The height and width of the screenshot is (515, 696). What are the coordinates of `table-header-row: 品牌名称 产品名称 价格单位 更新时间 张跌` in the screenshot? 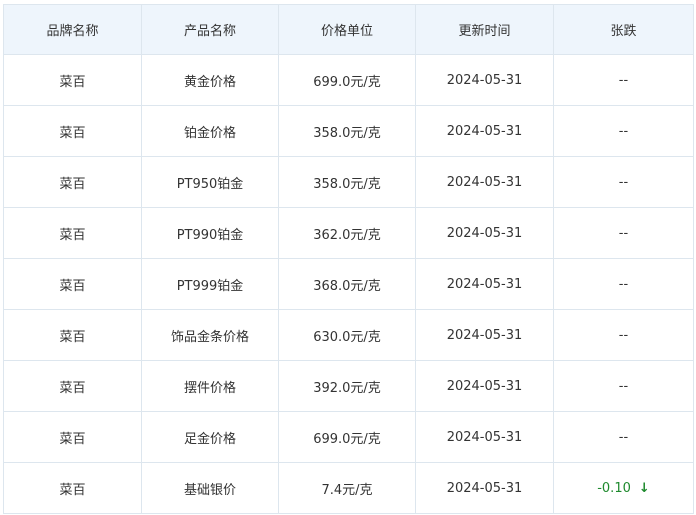 It's located at (348, 29).